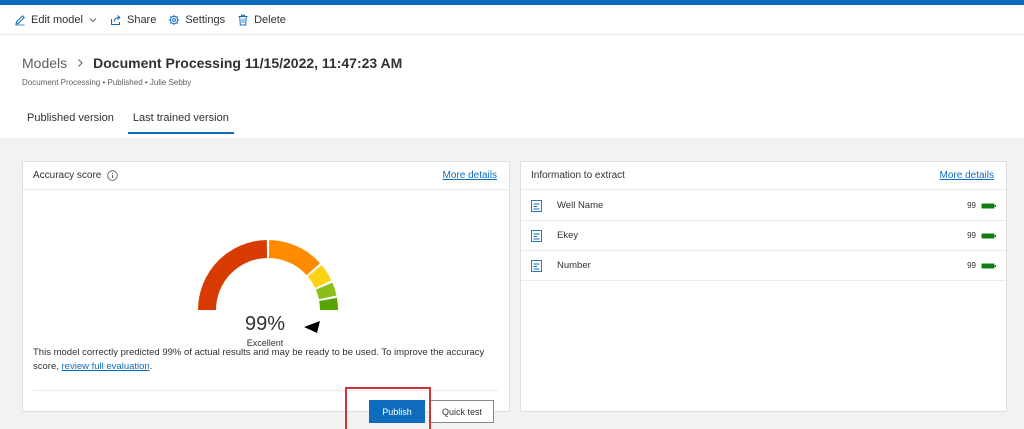  I want to click on gauge-arcs, so click(268, 275).